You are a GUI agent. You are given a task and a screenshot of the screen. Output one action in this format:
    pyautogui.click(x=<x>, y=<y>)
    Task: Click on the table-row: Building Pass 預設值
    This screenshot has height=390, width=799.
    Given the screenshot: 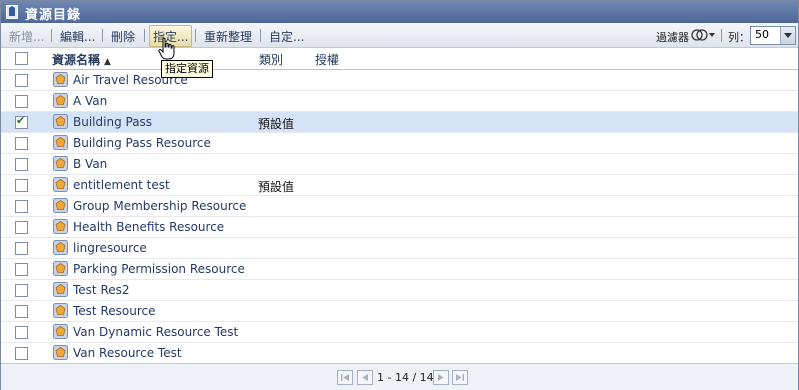 What is the action you would take?
    pyautogui.click(x=399, y=122)
    